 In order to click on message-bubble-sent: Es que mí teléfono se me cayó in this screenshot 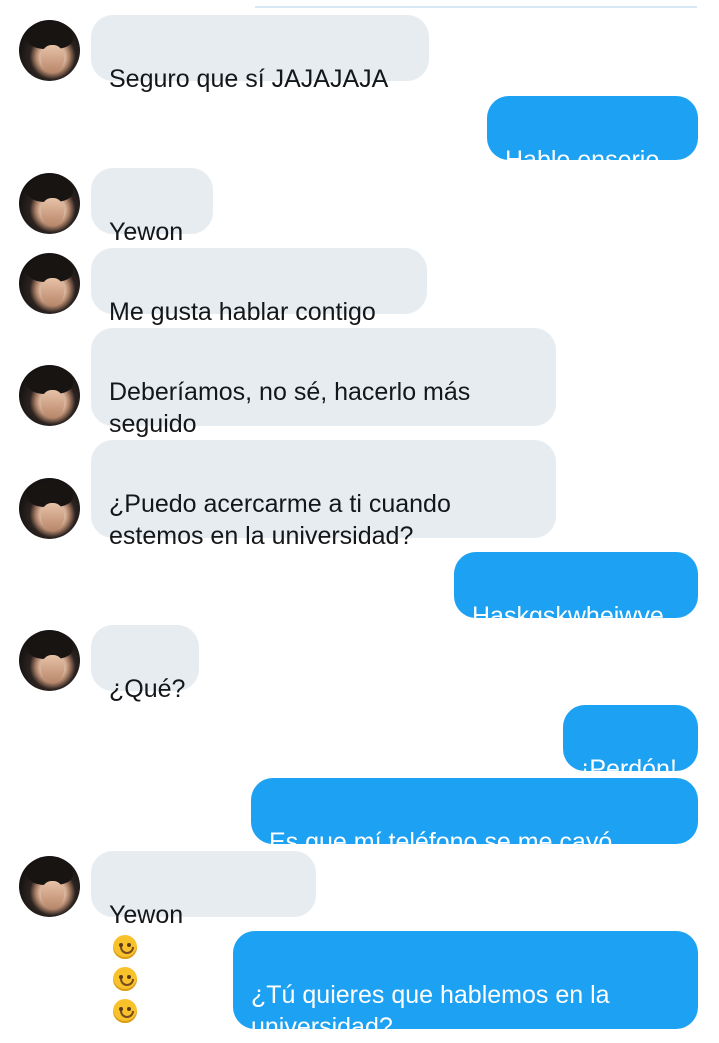, I will do `click(474, 832)`.